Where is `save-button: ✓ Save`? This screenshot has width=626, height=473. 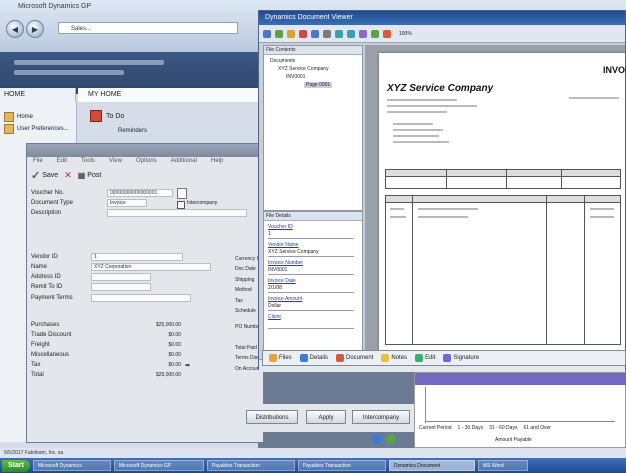
save-button: ✓ Save is located at coordinates (44, 175).